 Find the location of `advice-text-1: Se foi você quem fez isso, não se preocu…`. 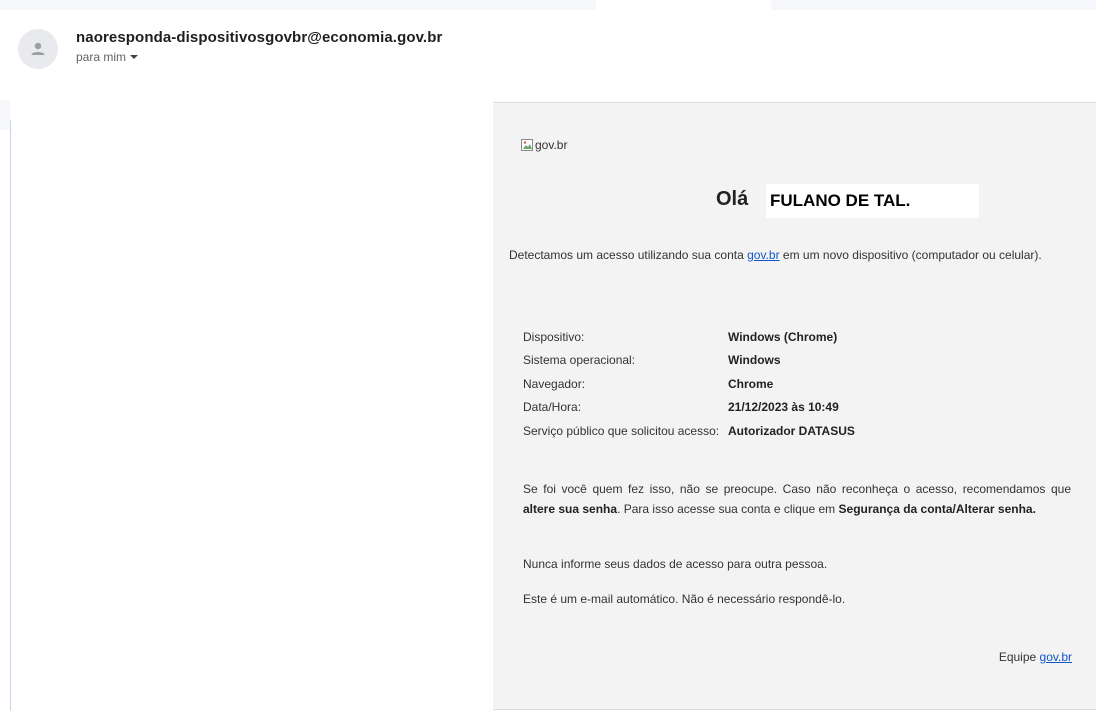

advice-text-1: Se foi você quem fez isso, não se preocu… is located at coordinates (797, 489).